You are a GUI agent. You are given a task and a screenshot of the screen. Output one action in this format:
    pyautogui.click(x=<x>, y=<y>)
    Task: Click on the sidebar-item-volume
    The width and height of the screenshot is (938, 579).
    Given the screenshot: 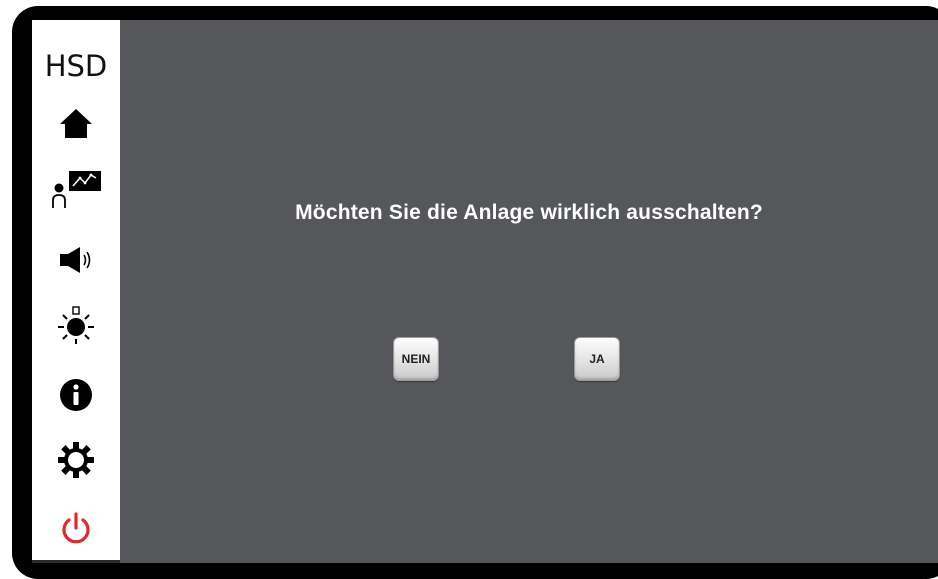 What is the action you would take?
    pyautogui.click(x=76, y=260)
    